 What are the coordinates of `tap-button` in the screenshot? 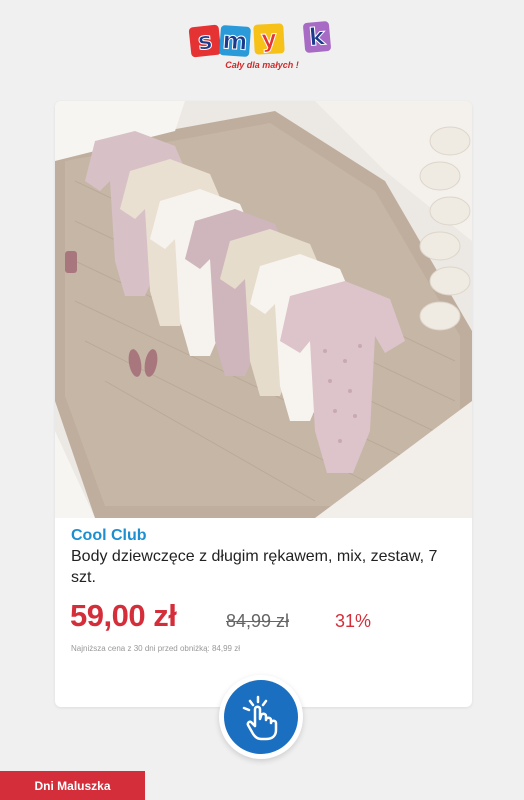 It's located at (261, 717).